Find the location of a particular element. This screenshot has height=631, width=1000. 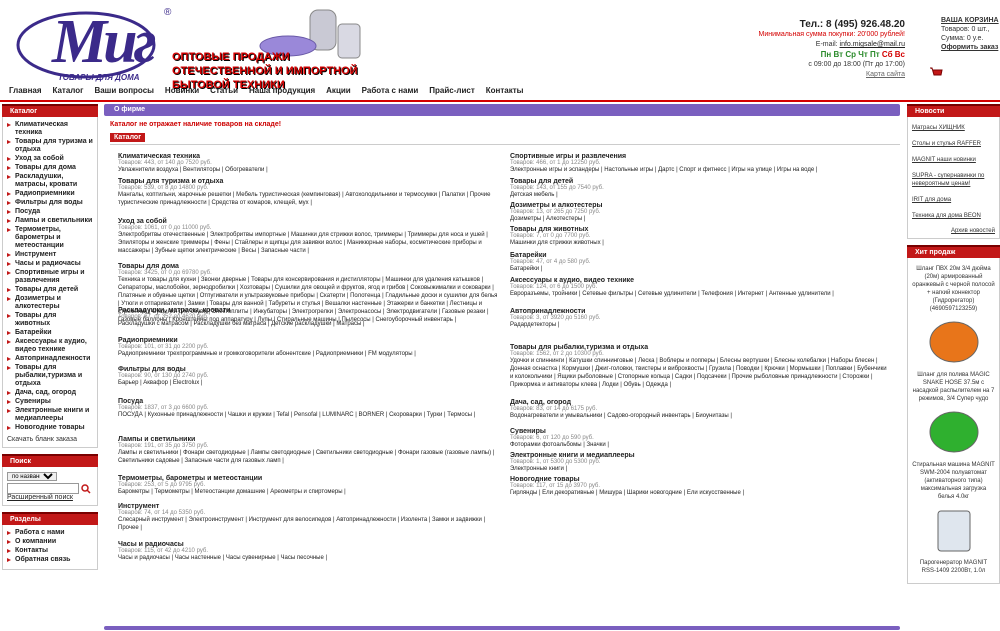

search-input is located at coordinates (43, 488).